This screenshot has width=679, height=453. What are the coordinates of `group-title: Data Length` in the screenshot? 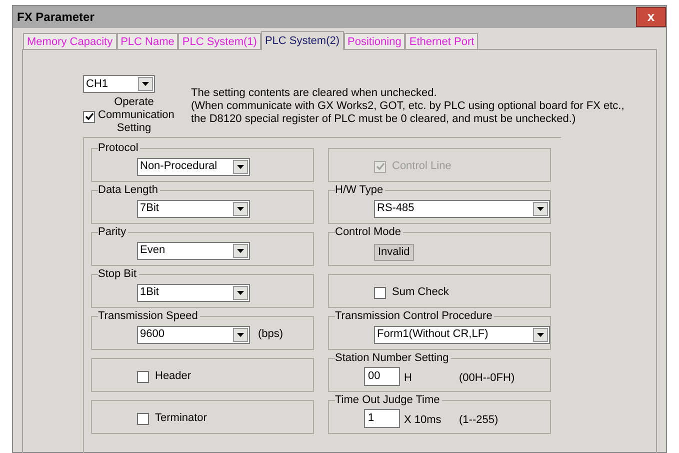 It's located at (129, 190).